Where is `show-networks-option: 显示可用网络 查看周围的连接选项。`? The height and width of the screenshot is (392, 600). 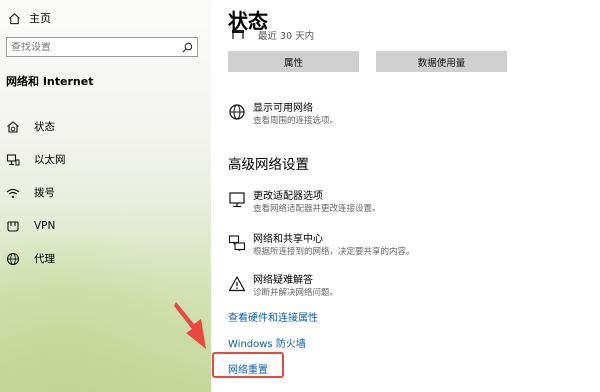
show-networks-option: 显示可用网络 查看周围的连接选项。 is located at coordinates (283, 114).